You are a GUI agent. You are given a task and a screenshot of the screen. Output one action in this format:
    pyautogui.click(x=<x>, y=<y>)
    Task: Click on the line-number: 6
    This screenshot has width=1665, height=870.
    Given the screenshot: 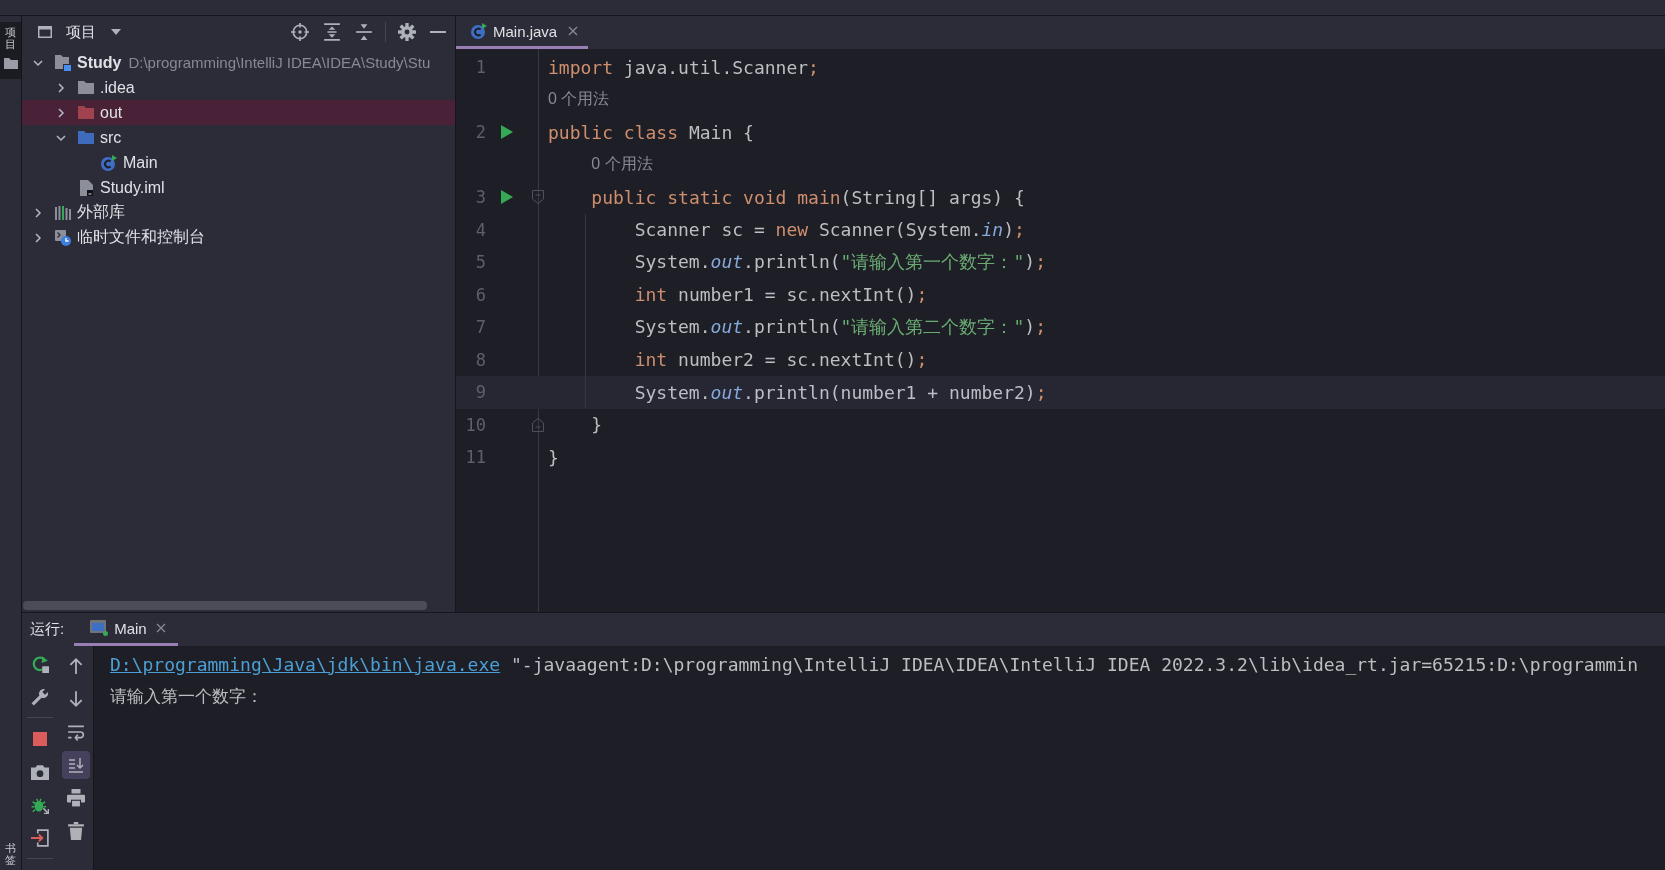 What is the action you would take?
    pyautogui.click(x=480, y=294)
    